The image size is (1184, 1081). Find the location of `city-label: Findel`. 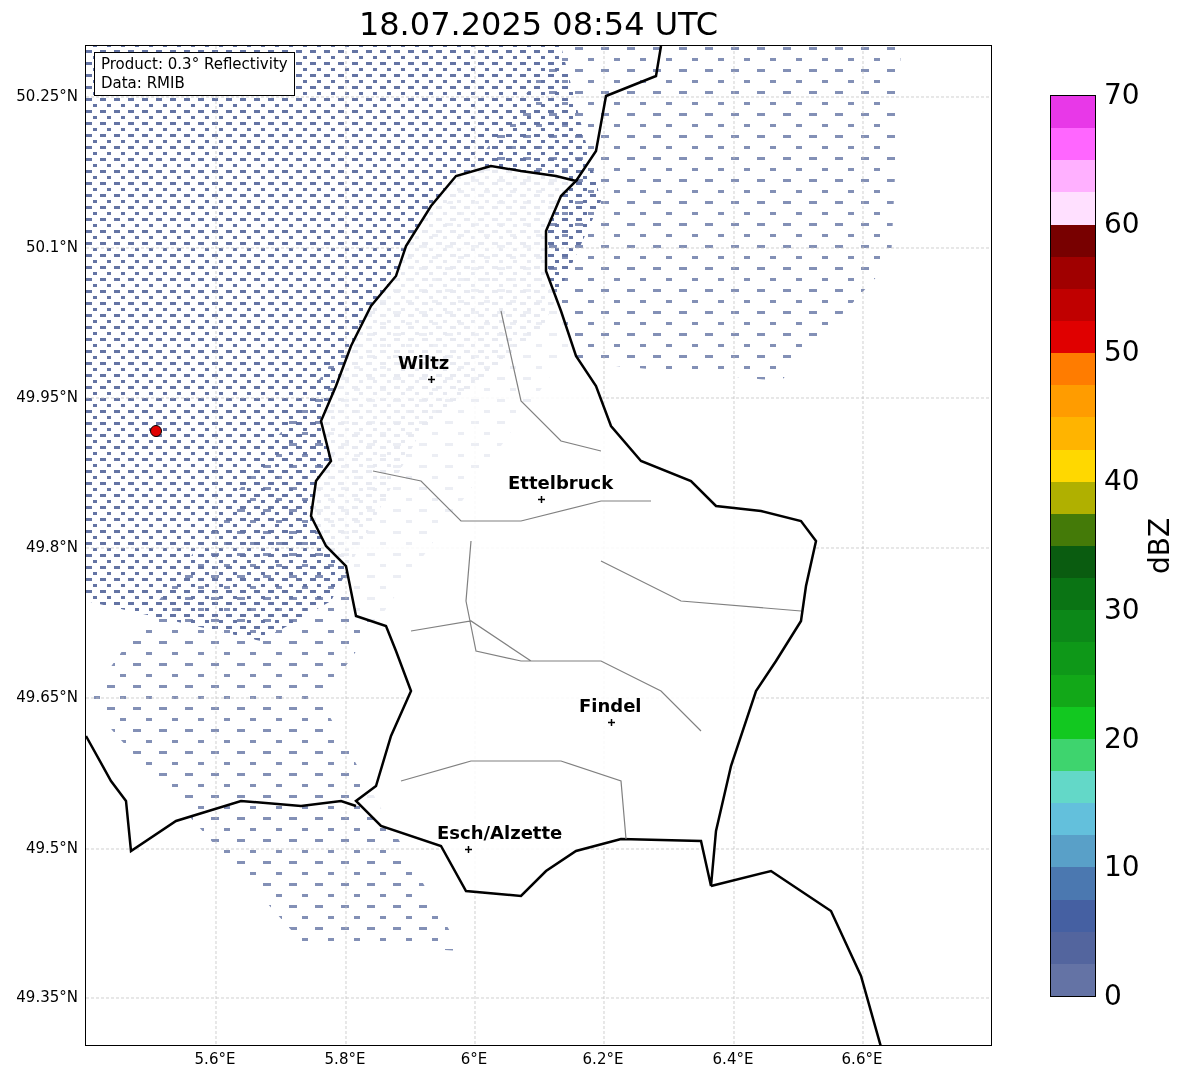

city-label: Findel is located at coordinates (610, 706).